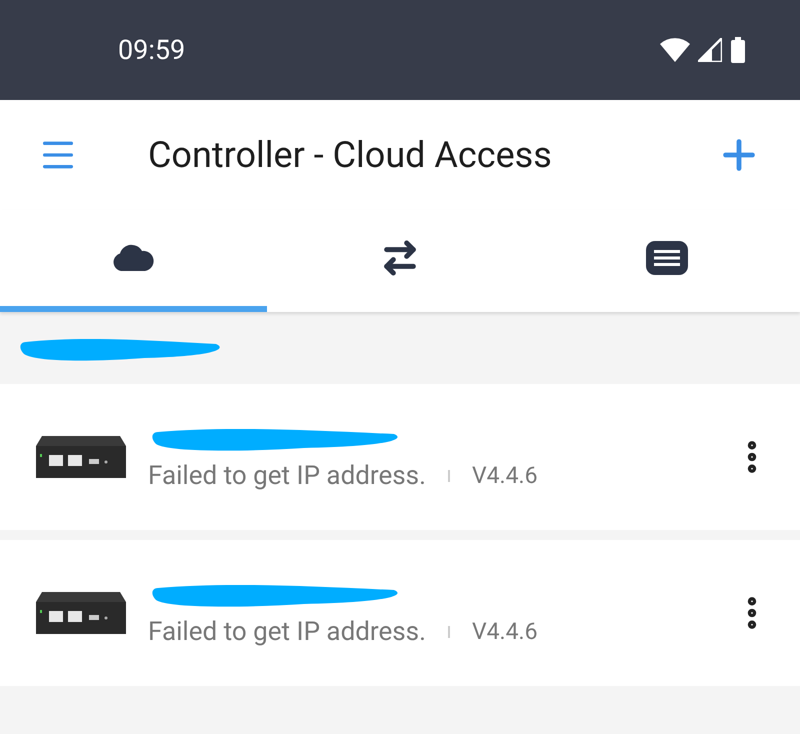  What do you see at coordinates (133, 258) in the screenshot?
I see `cloud-icon` at bounding box center [133, 258].